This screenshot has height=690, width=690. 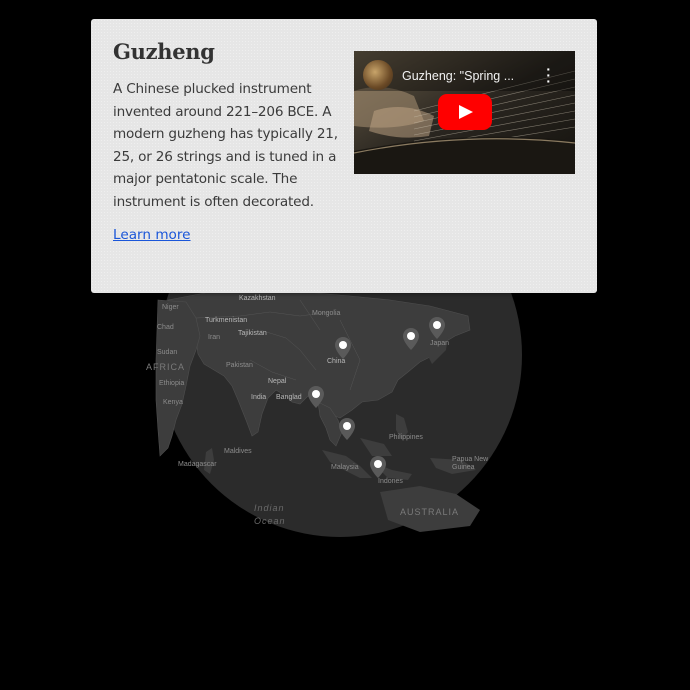 I want to click on youtube-play-icon, so click(x=465, y=112).